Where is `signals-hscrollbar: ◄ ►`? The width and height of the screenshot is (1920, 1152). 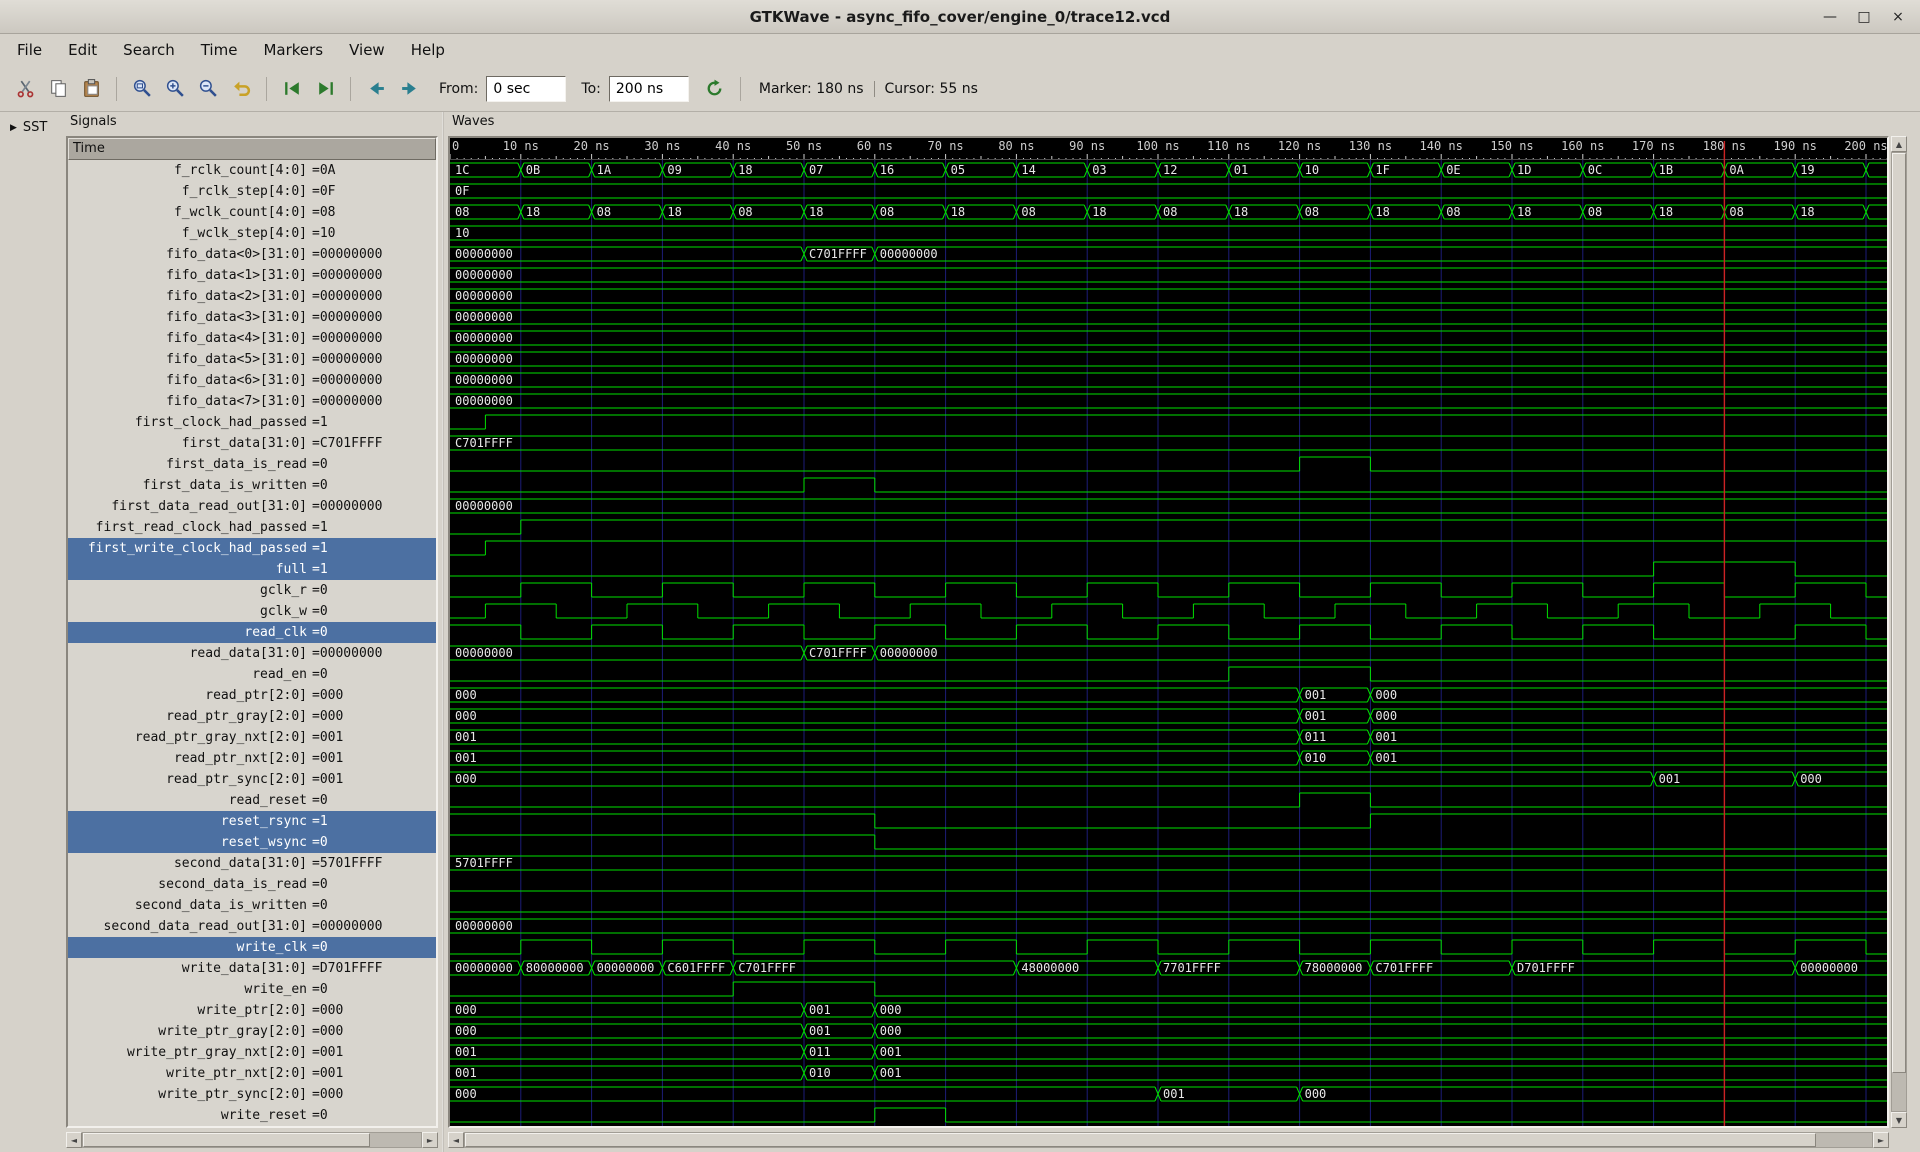 signals-hscrollbar: ◄ ► is located at coordinates (252, 1140).